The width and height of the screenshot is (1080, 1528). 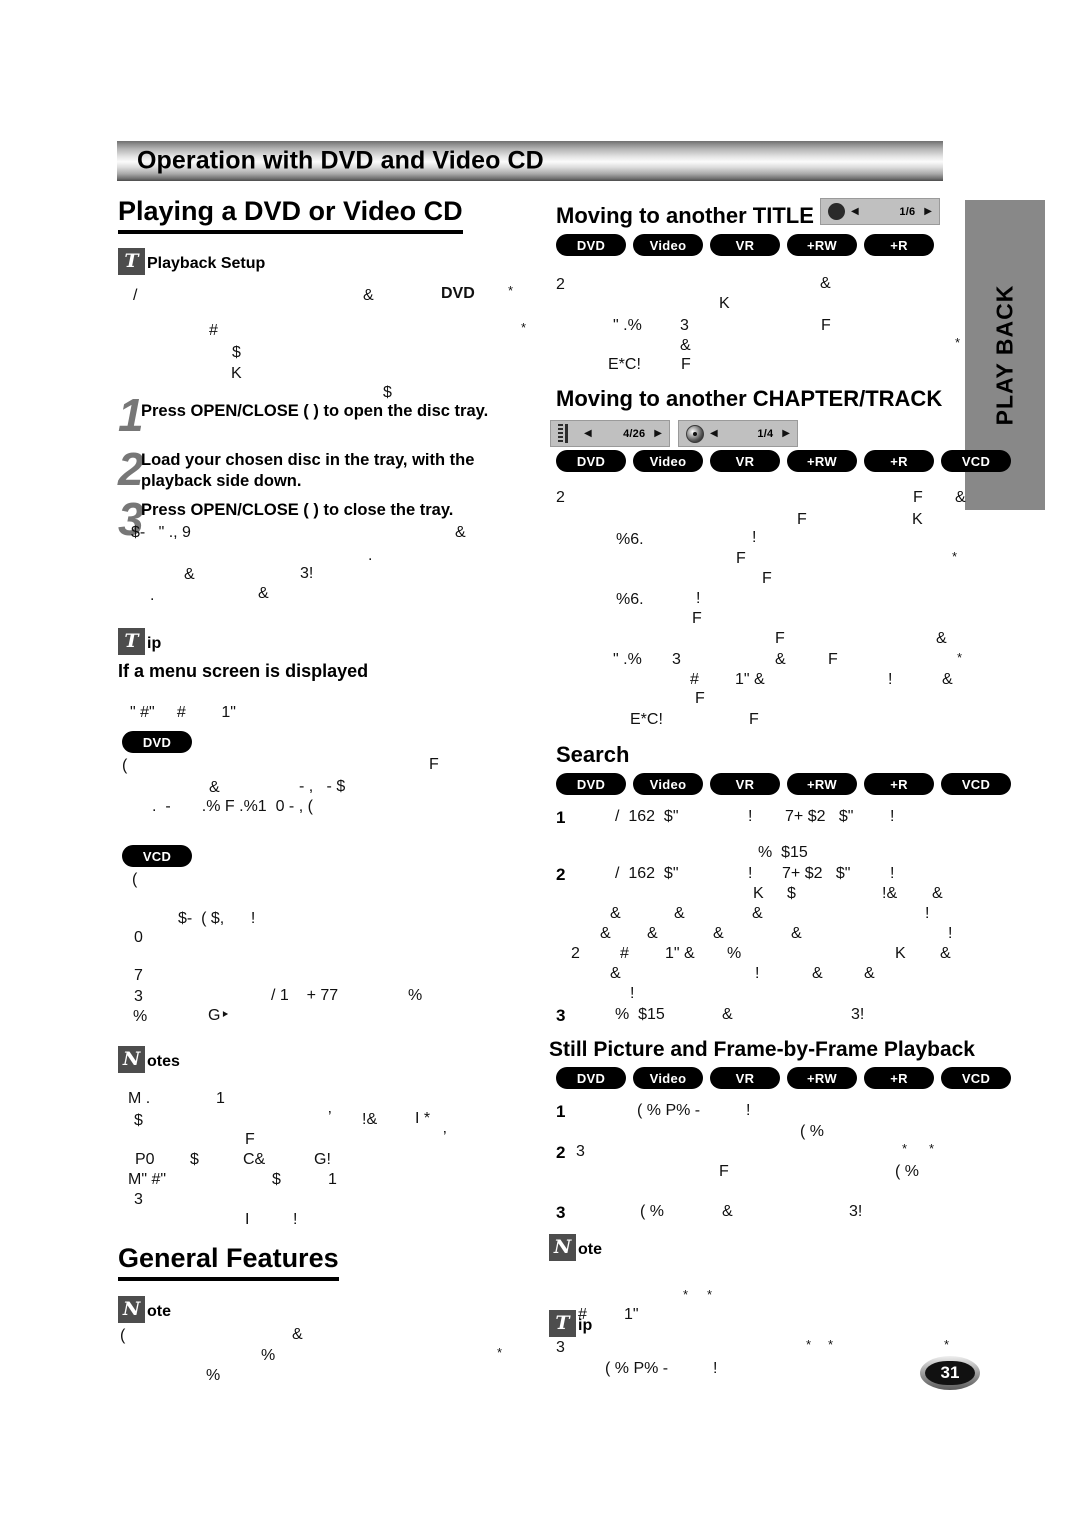 What do you see at coordinates (228, 1262) in the screenshot?
I see `heading-general-features: General Features` at bounding box center [228, 1262].